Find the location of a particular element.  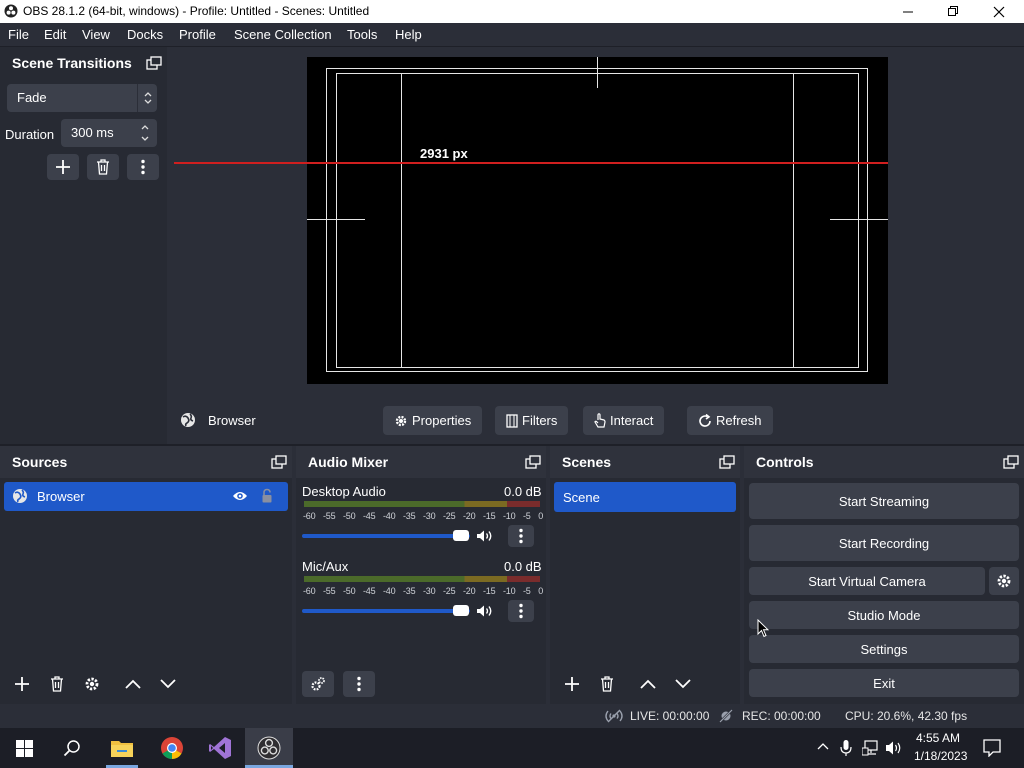

source-properties-button is located at coordinates (92, 684).